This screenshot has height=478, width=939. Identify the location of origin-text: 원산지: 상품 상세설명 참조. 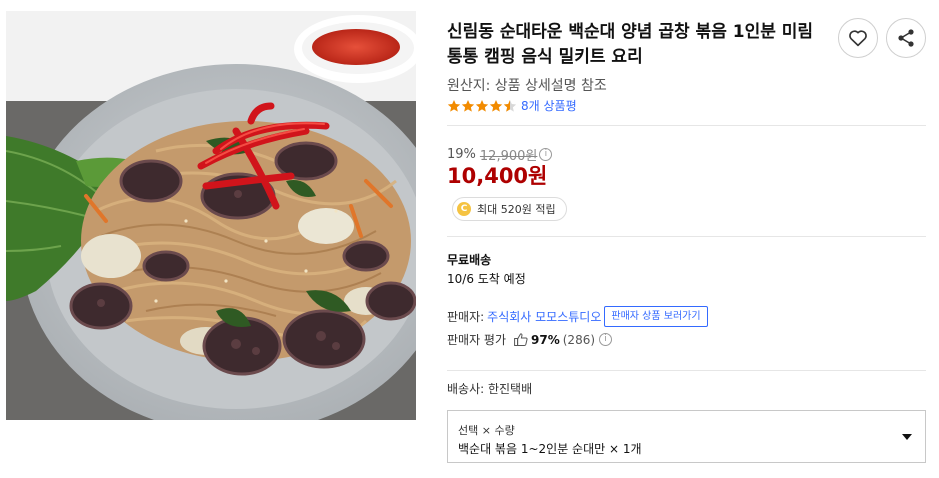
(527, 86).